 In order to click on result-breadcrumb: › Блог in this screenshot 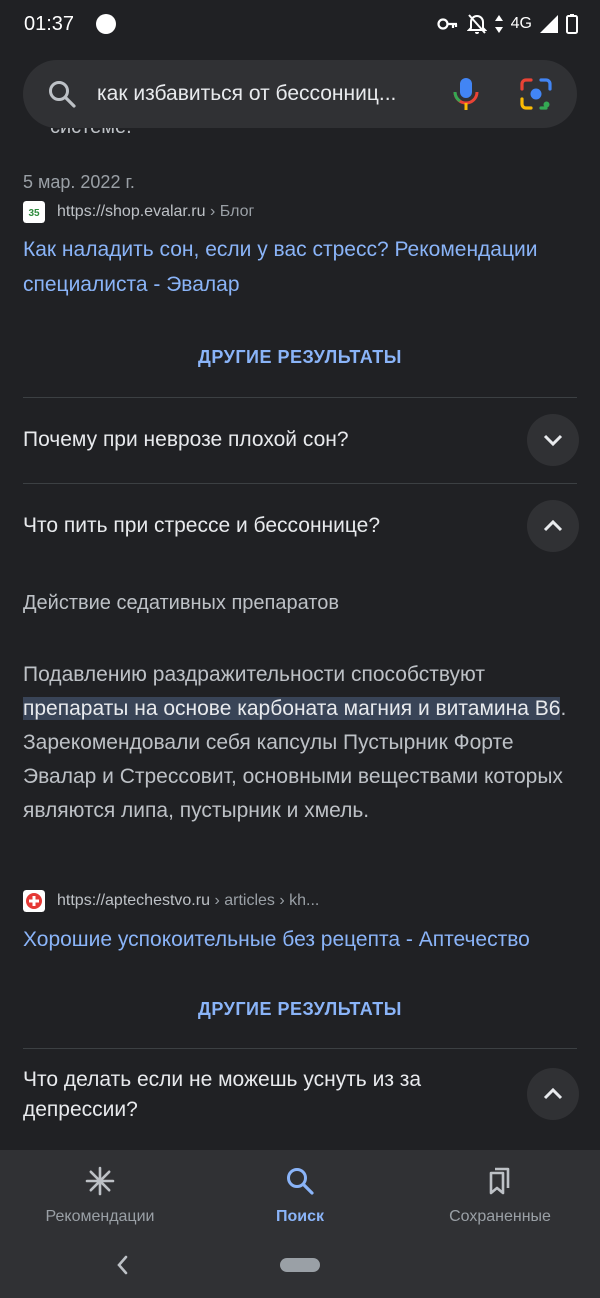, I will do `click(232, 211)`.